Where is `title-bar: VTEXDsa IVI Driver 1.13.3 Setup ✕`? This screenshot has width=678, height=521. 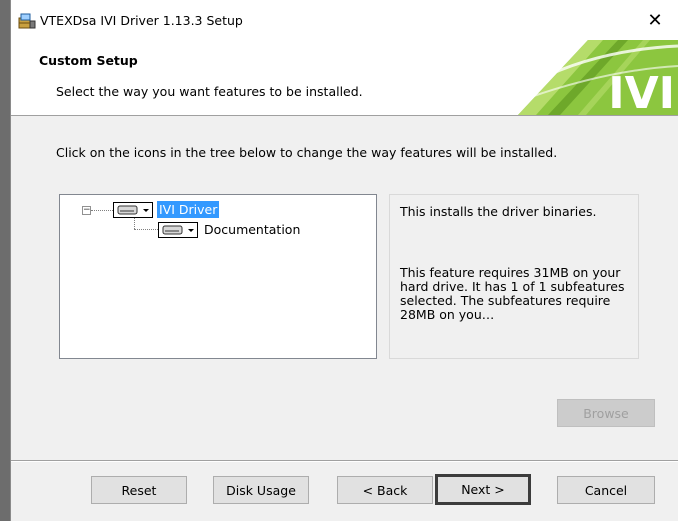
title-bar: VTEXDsa IVI Driver 1.13.3 Setup ✕ is located at coordinates (344, 20).